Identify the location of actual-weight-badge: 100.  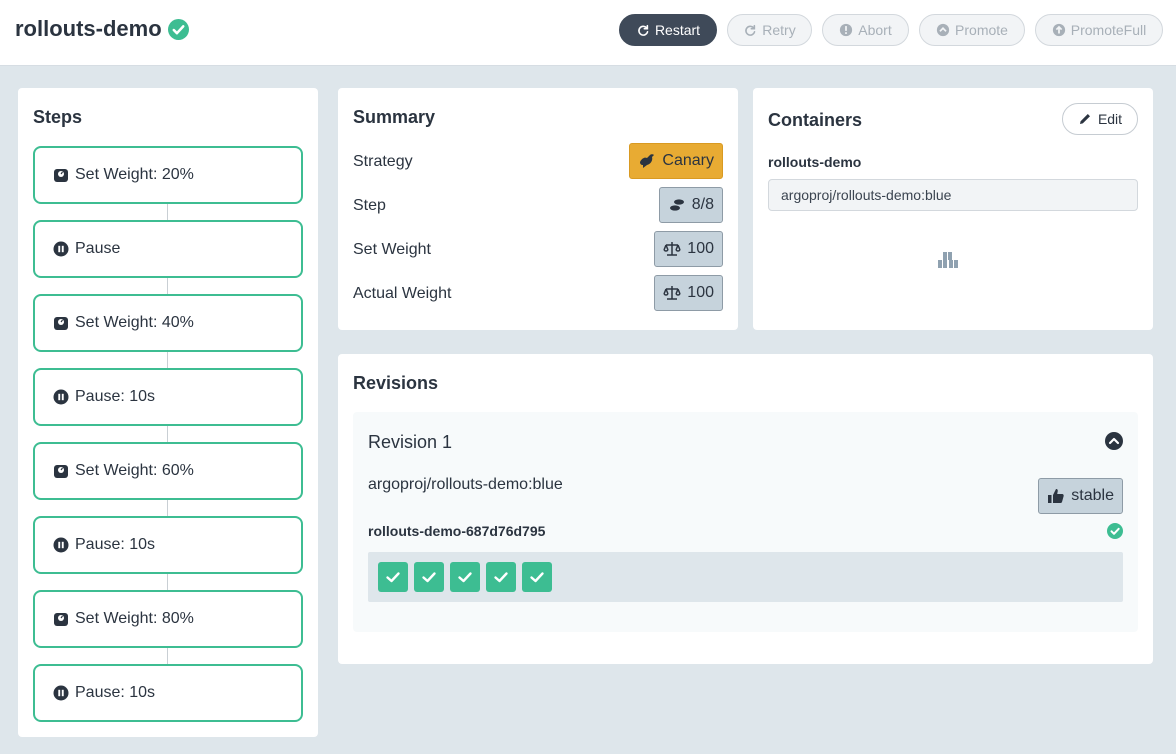
(688, 293).